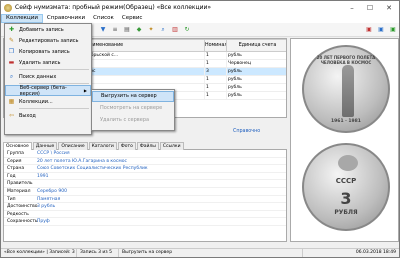 Image resolution: width=400 pixels, height=258 pixels. I want to click on property-key: Год, so click(11, 176).